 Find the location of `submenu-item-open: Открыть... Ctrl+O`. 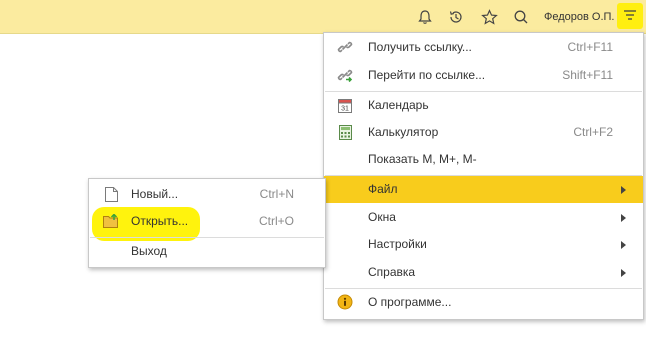

submenu-item-open: Открыть... Ctrl+O is located at coordinates (207, 221).